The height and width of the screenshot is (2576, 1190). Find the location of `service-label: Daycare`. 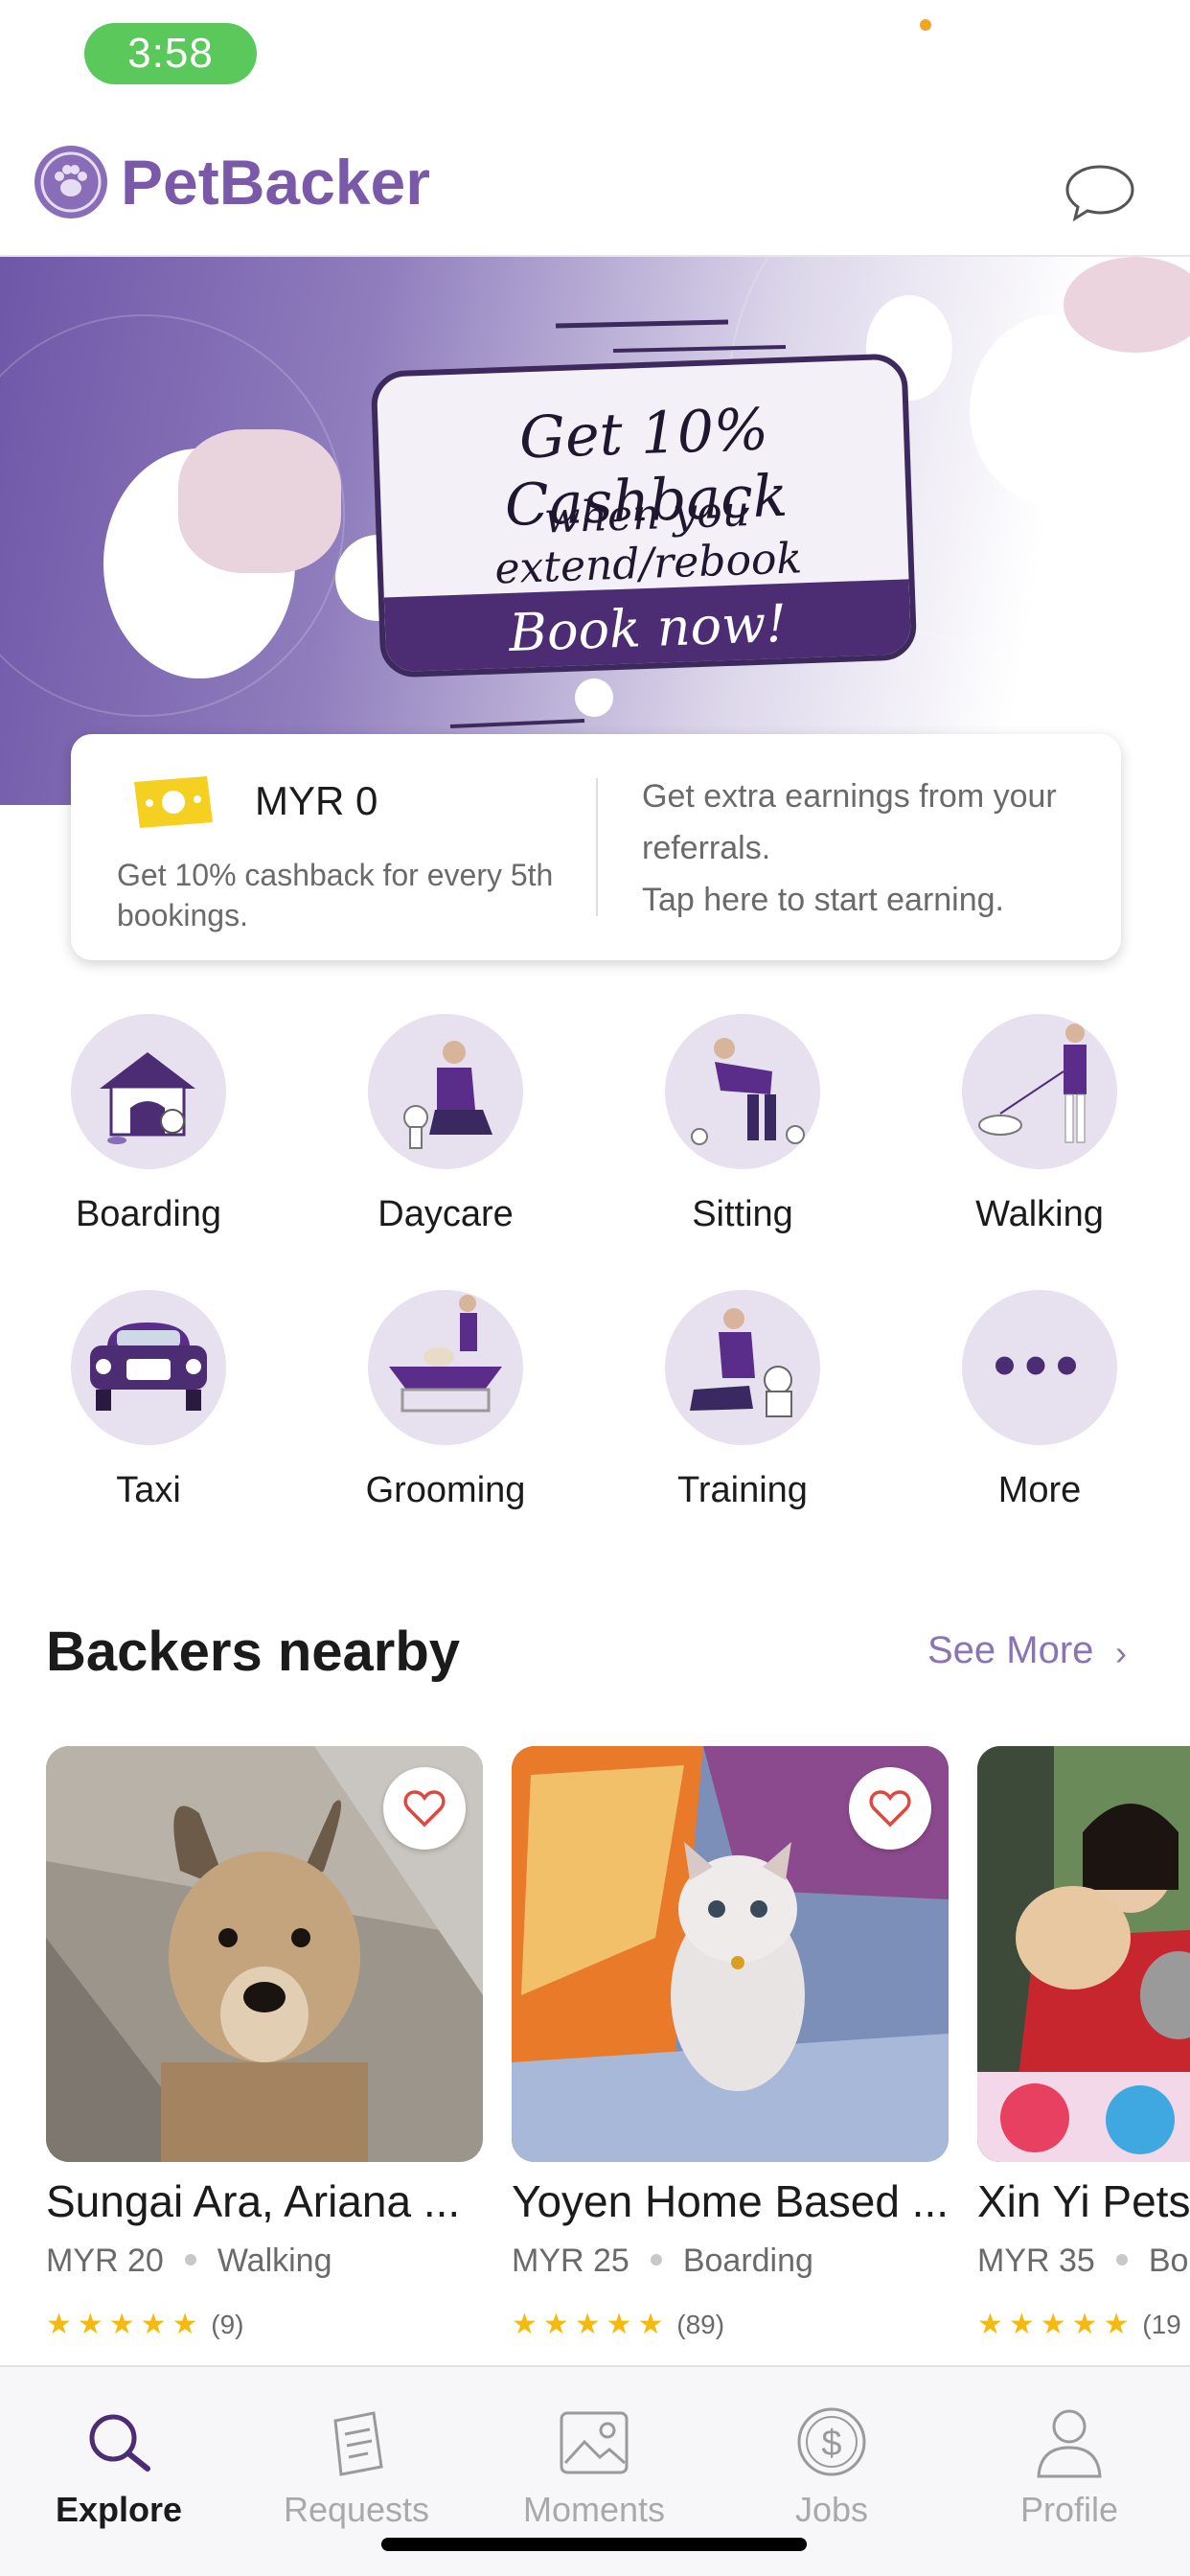

service-label: Daycare is located at coordinates (446, 1214).